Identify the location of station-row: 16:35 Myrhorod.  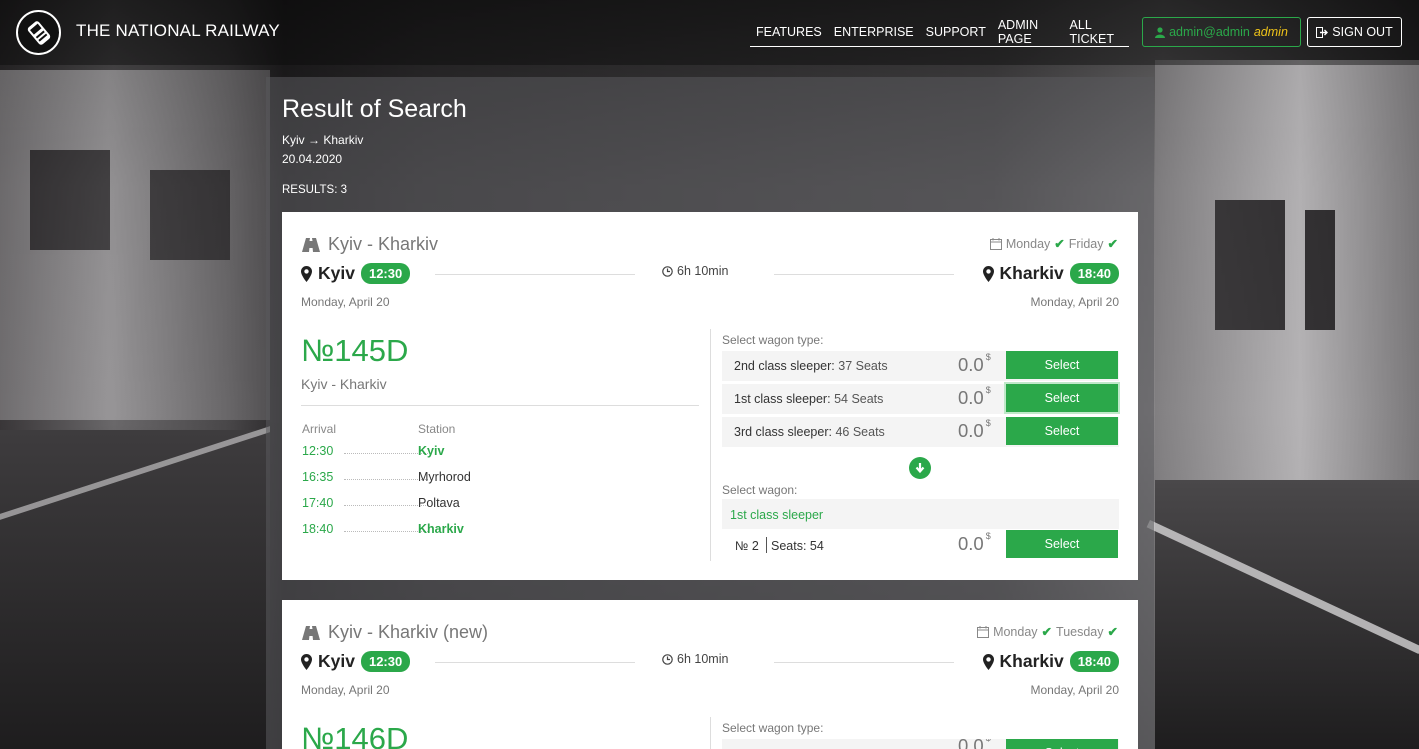
(492, 480).